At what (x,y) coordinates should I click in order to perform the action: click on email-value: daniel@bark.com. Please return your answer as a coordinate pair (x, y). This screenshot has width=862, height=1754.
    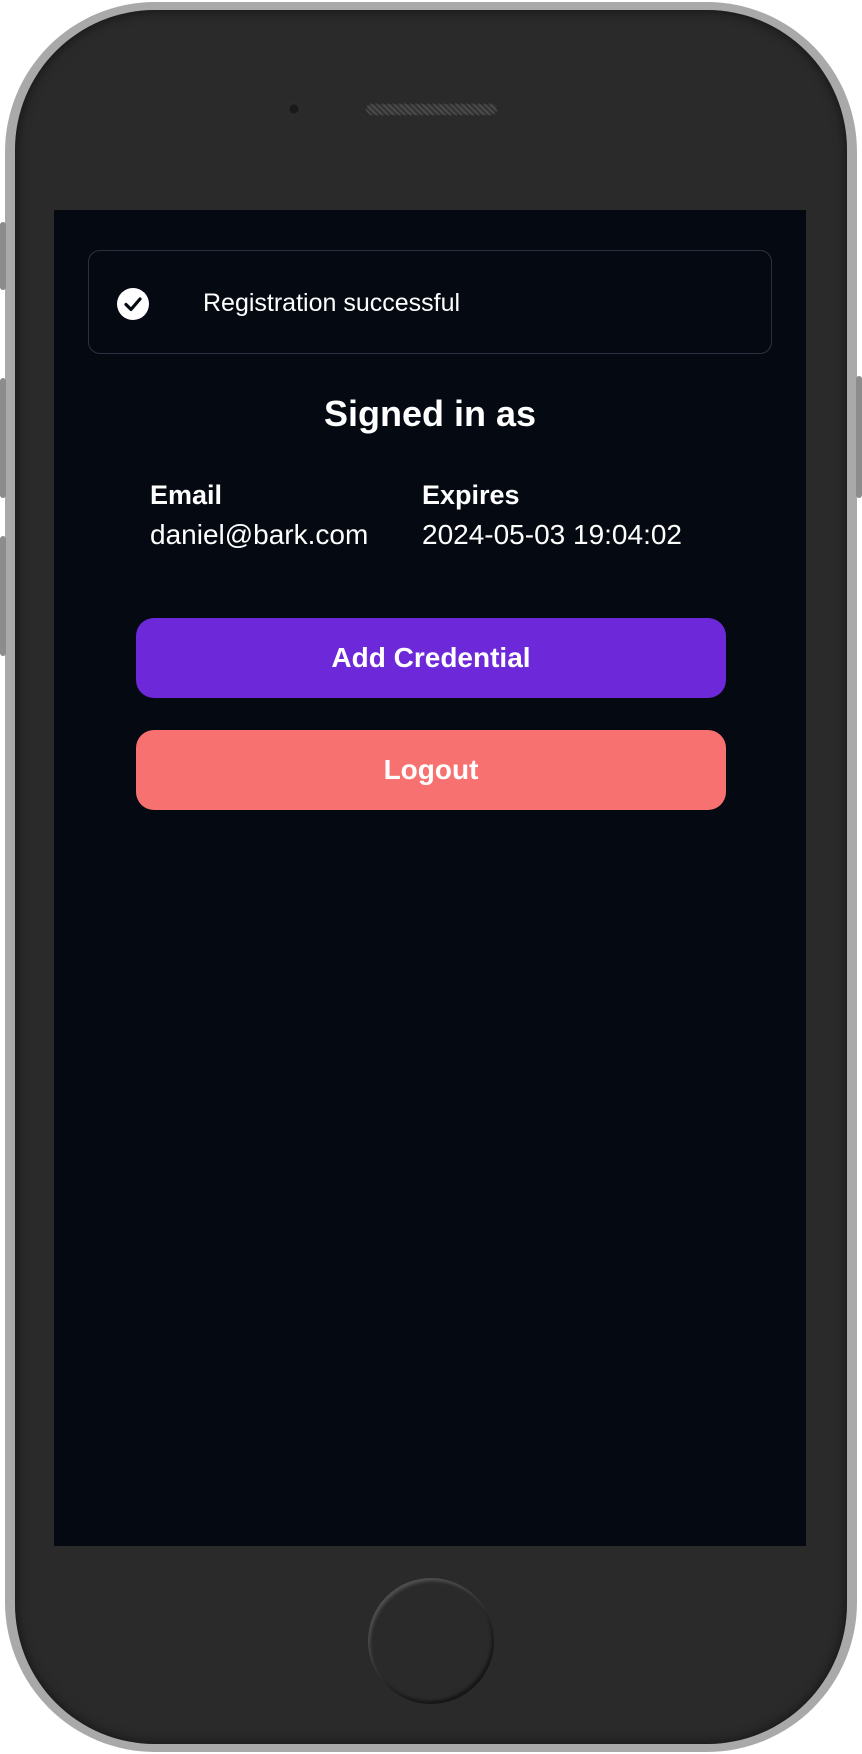
    Looking at the image, I should click on (259, 534).